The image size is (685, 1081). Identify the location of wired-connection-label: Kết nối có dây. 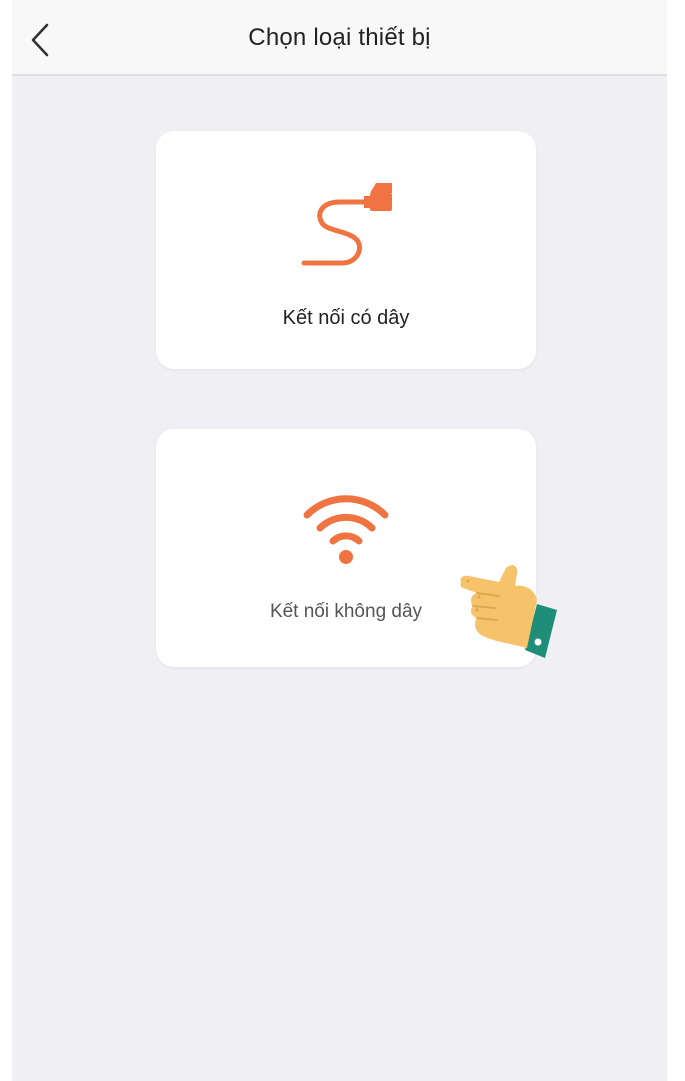
(346, 318).